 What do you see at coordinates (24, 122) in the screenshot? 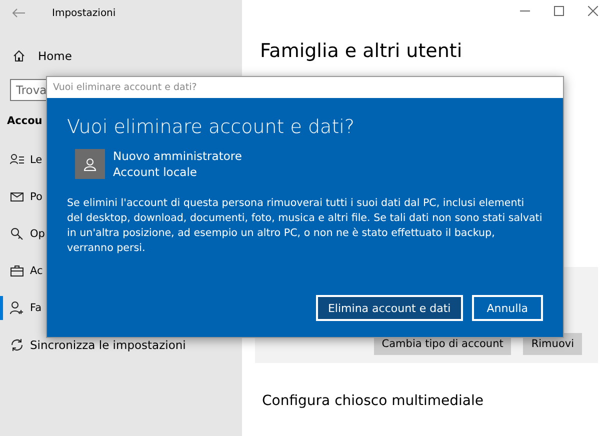
I see `section-heading: Accou` at bounding box center [24, 122].